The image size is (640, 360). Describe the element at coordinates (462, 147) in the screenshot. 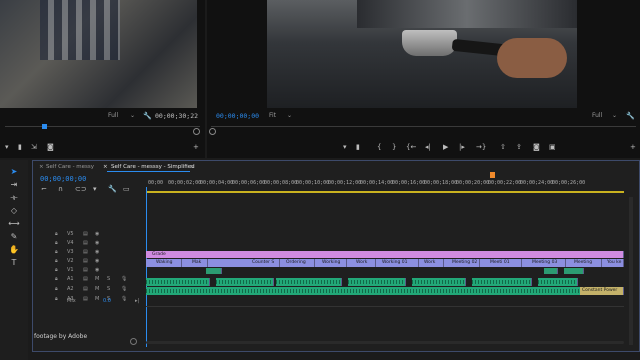

I see `step-forward-icon: |▸` at that location.